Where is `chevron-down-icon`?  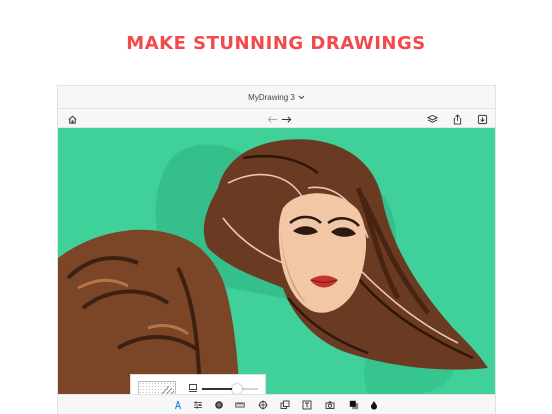 chevron-down-icon is located at coordinates (301, 97).